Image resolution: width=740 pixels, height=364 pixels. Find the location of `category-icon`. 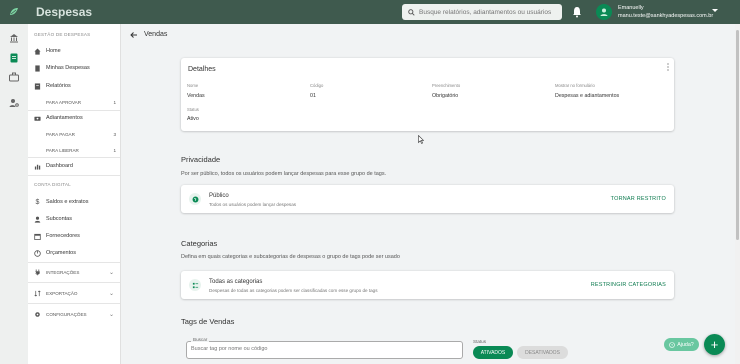

category-icon is located at coordinates (195, 285).